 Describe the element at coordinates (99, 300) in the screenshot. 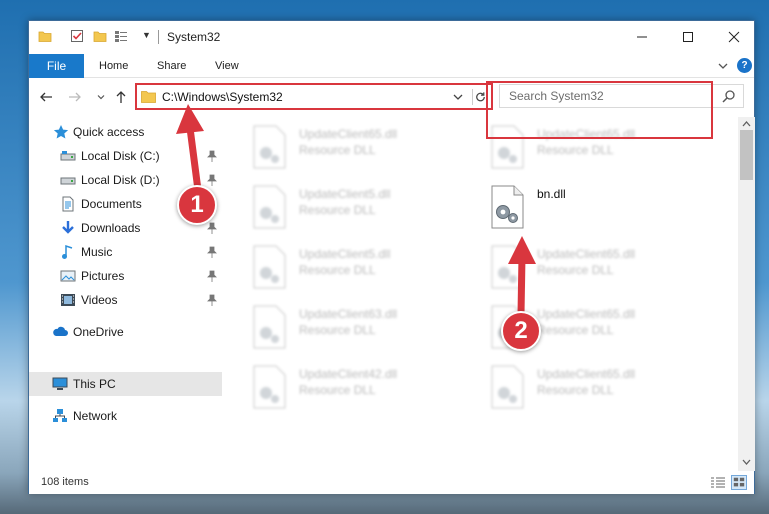

I see `sidebar-item-label: Videos` at that location.